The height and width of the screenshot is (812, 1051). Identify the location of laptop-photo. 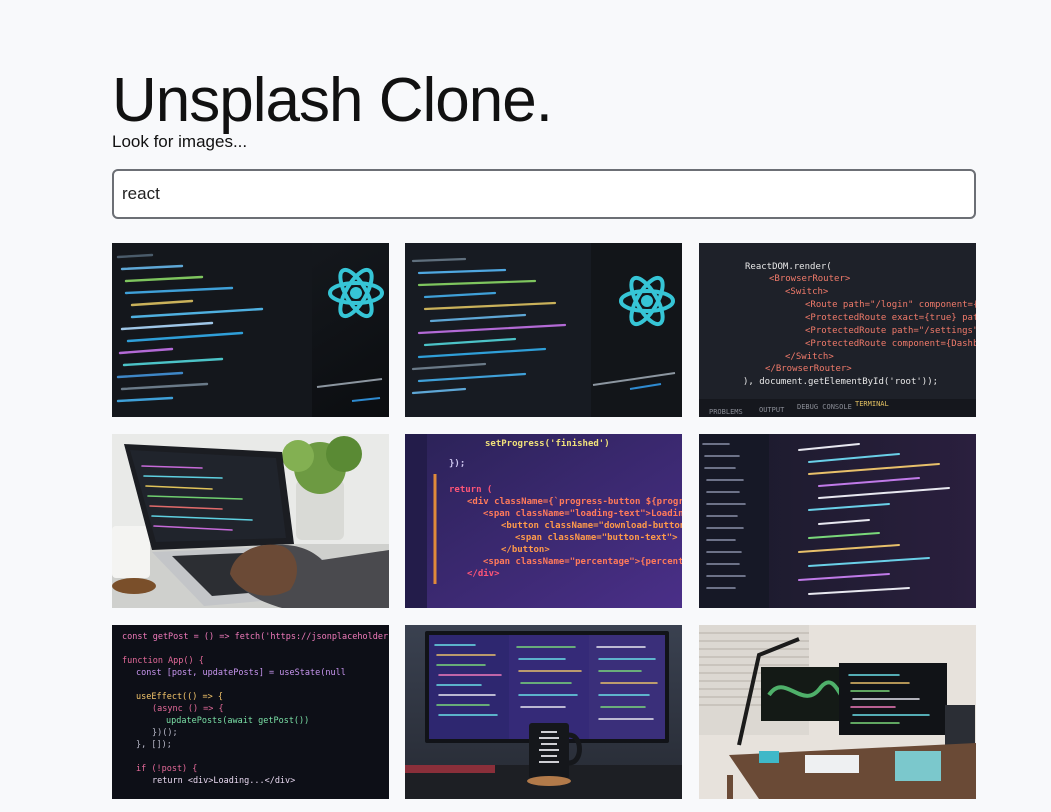
(250, 521).